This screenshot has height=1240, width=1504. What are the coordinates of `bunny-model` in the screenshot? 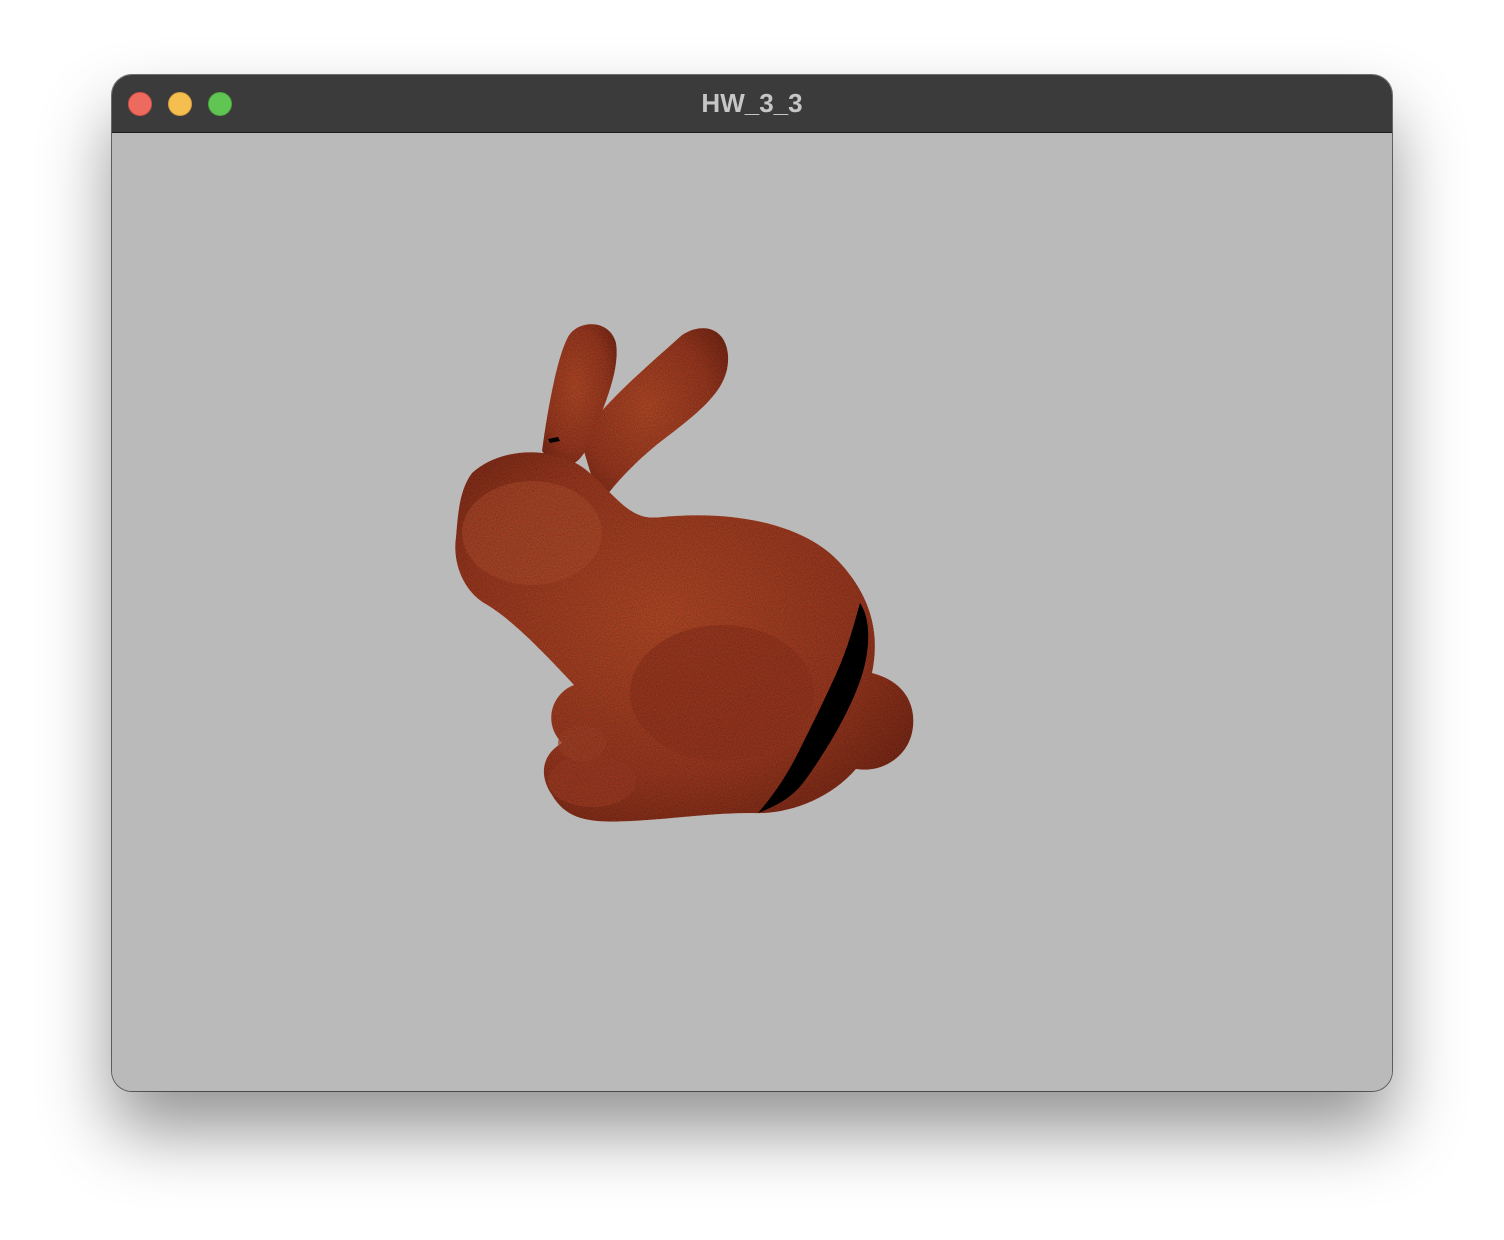 It's located at (684, 573).